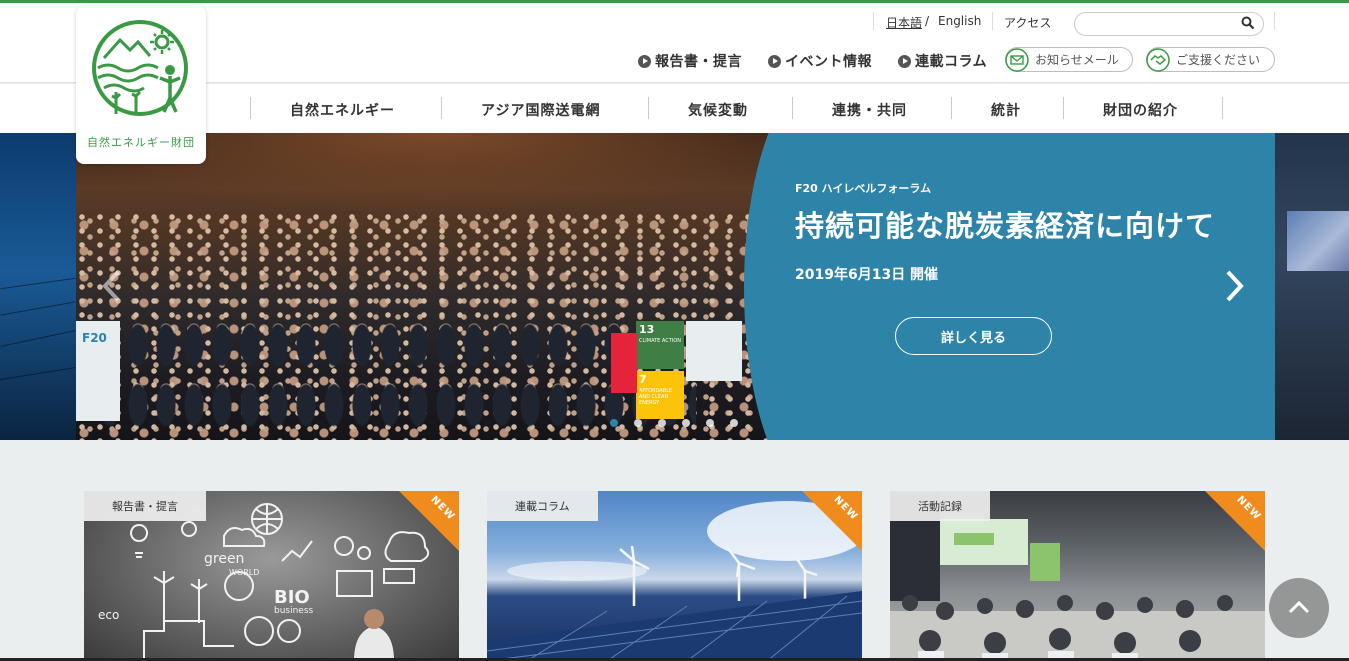  I want to click on lang-ja-link: 日本語, so click(904, 22).